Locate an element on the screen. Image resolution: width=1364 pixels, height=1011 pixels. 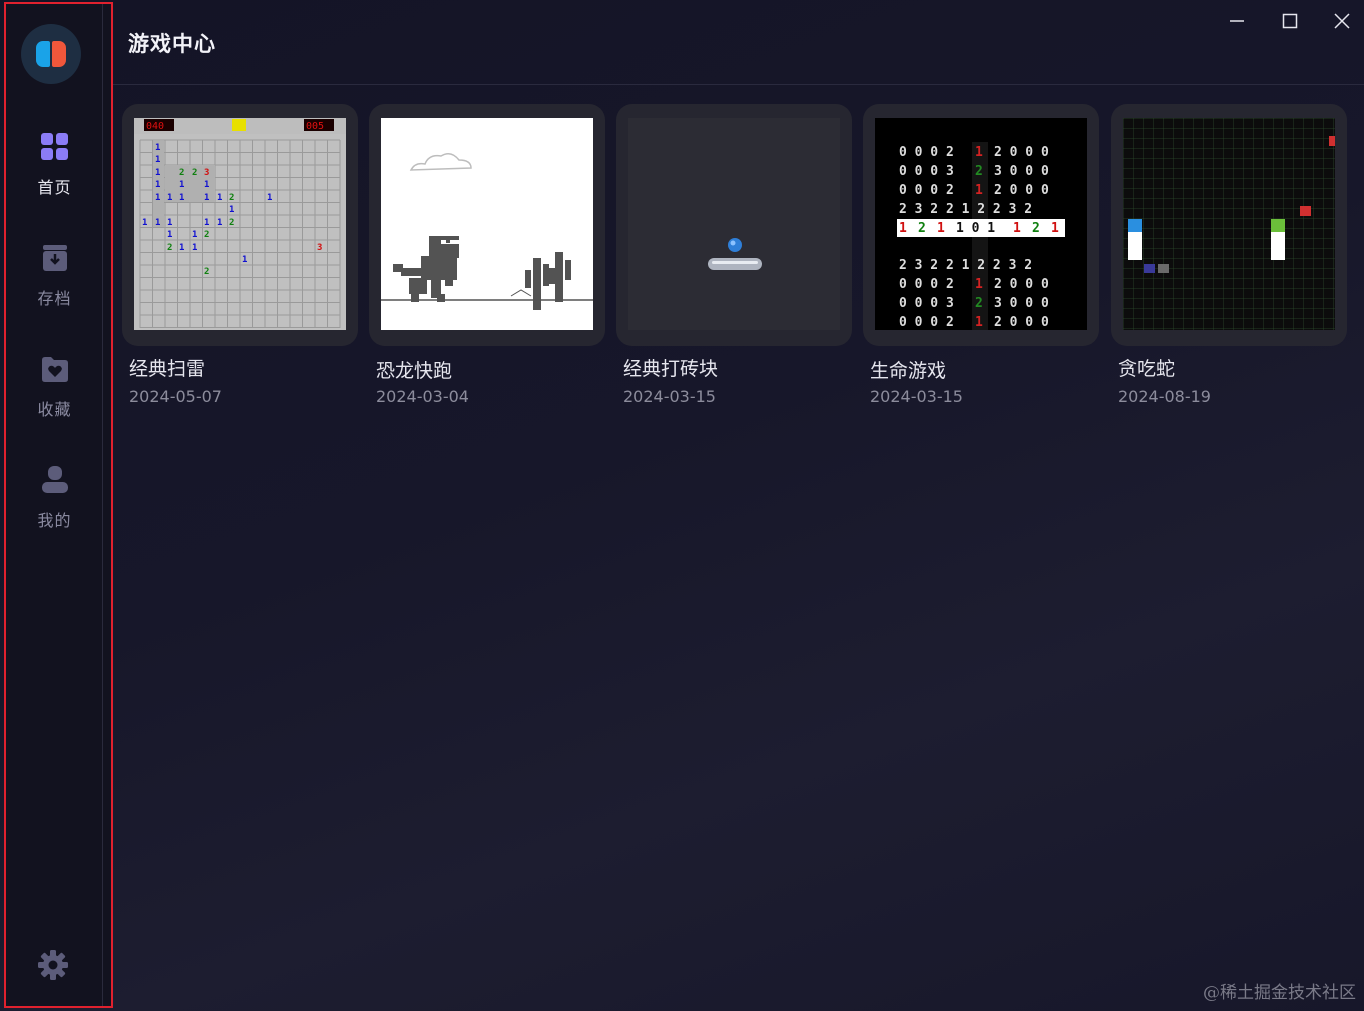
snake-thumbnail is located at coordinates (1229, 224).